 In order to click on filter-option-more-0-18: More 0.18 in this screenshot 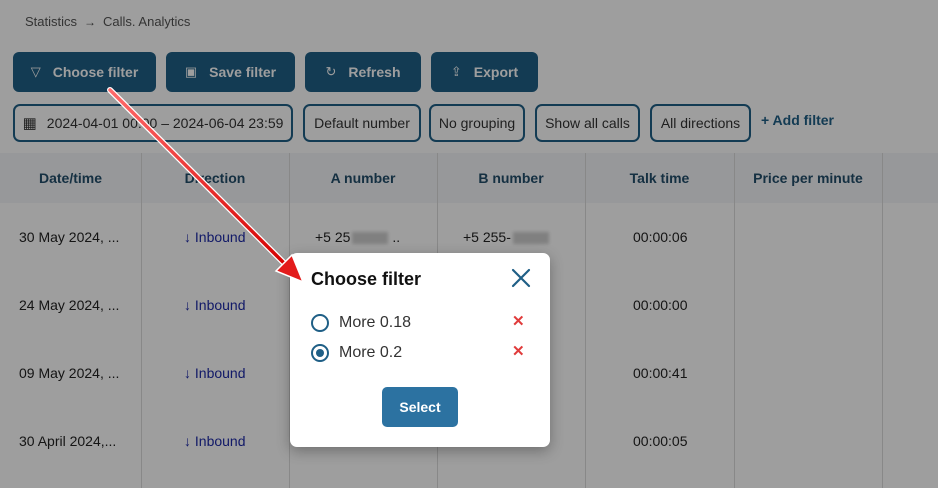, I will do `click(361, 323)`.